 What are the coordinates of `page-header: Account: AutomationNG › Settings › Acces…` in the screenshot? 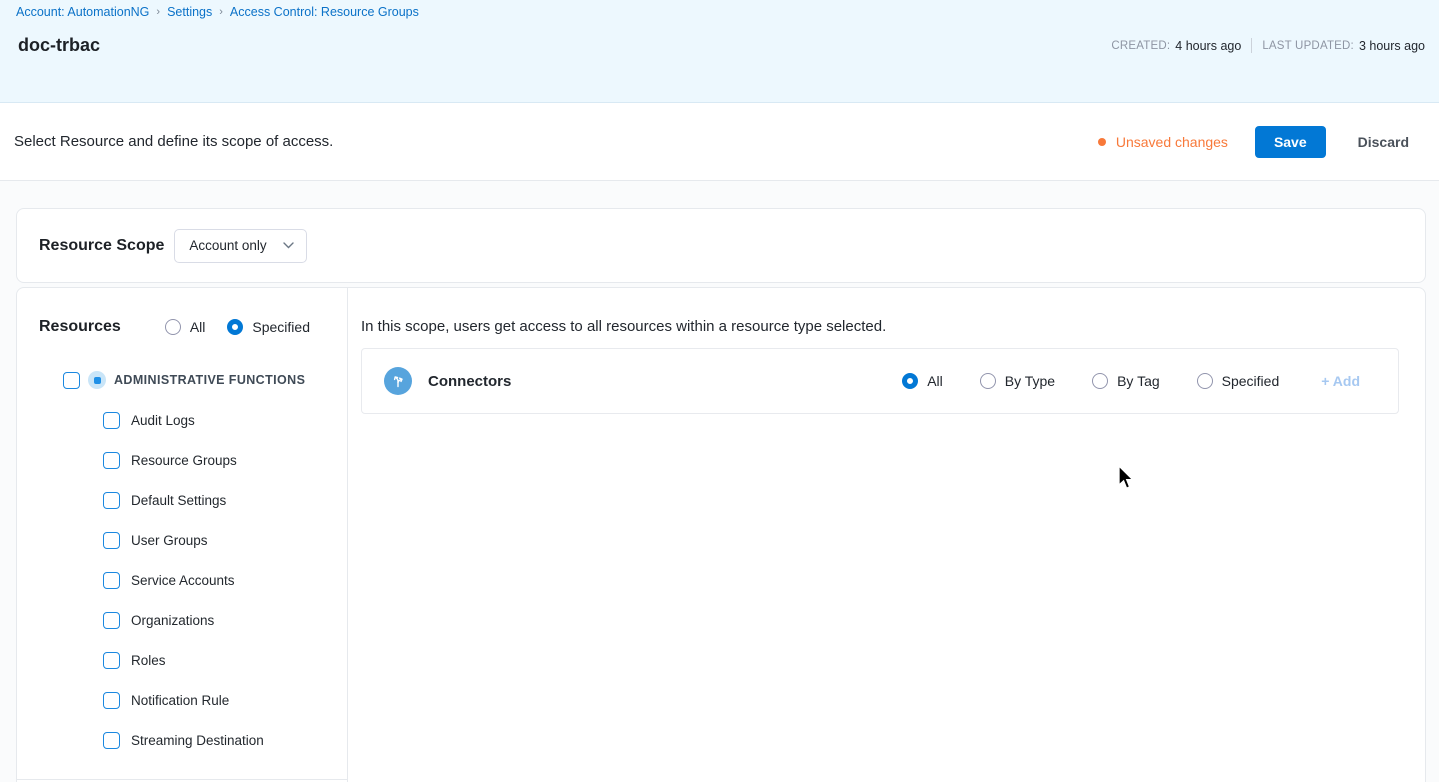 It's located at (719, 51).